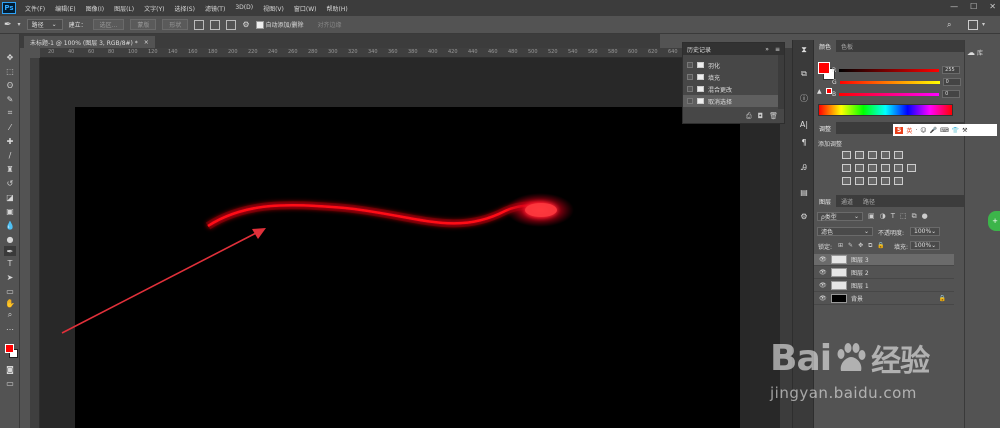 The image size is (1000, 428). What do you see at coordinates (840, 216) in the screenshot?
I see `layer-filter-kind: ρ类型 ⌄` at bounding box center [840, 216].